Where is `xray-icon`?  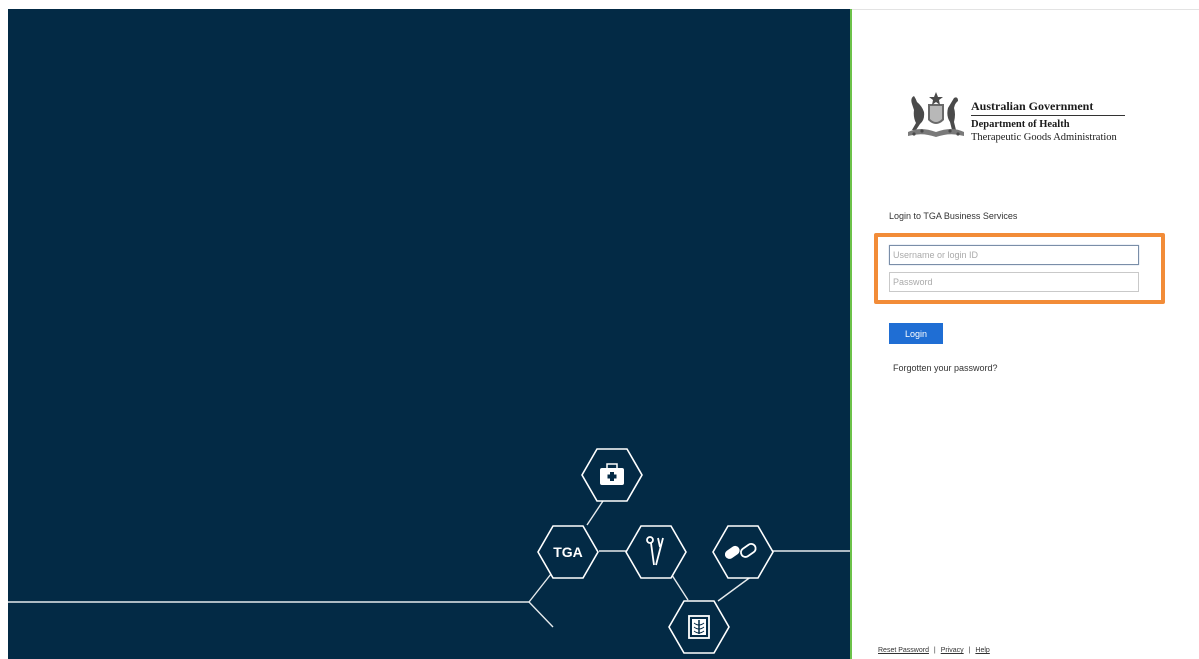
xray-icon is located at coordinates (699, 627).